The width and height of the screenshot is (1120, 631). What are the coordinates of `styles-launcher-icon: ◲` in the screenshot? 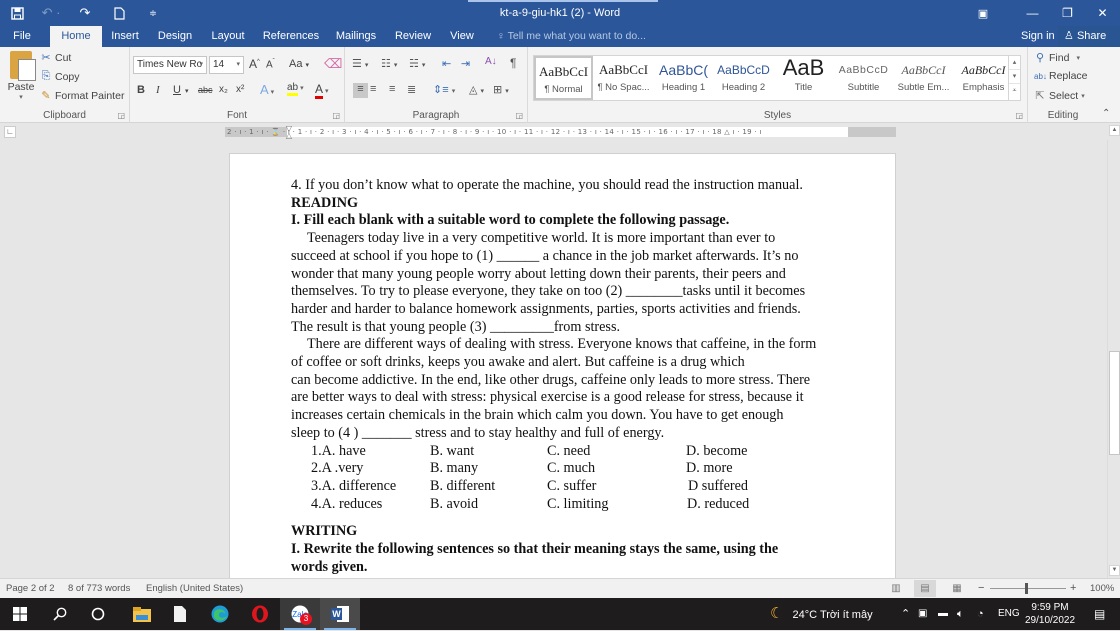 It's located at (1019, 115).